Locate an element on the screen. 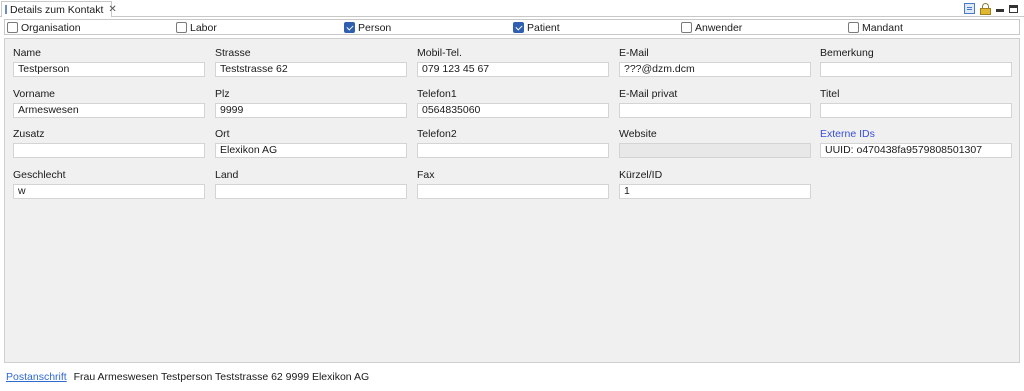 Image resolution: width=1024 pixels, height=391 pixels. ort-field: Elexikon AG is located at coordinates (311, 150).